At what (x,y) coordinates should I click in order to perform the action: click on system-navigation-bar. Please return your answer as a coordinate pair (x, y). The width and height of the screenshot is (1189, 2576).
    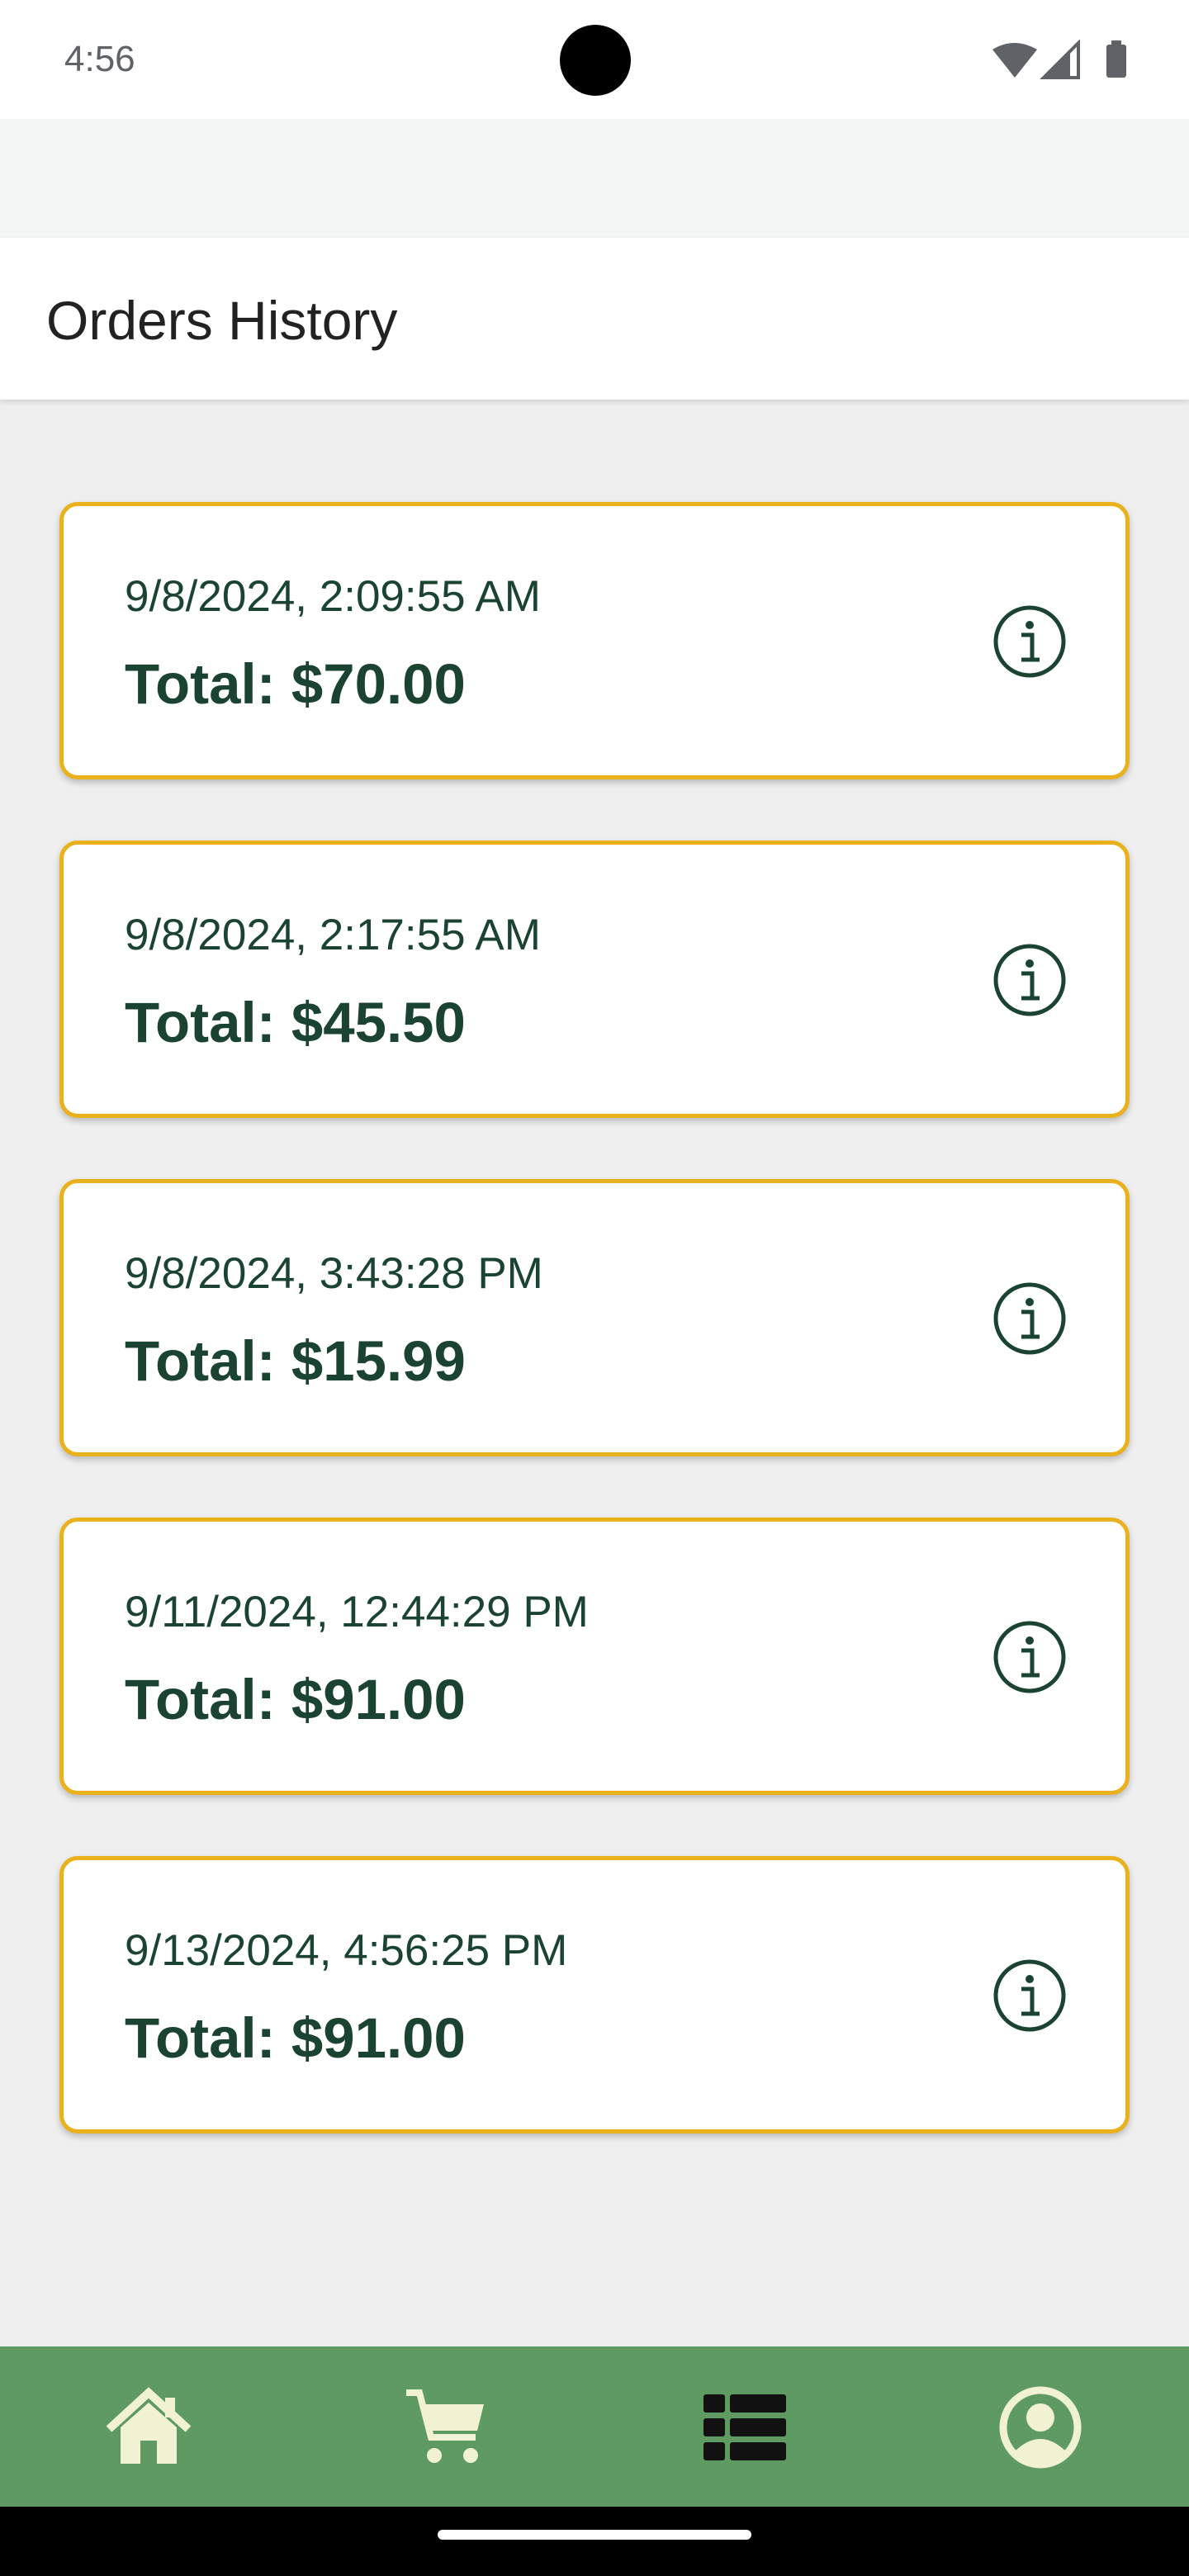
    Looking at the image, I should click on (594, 2541).